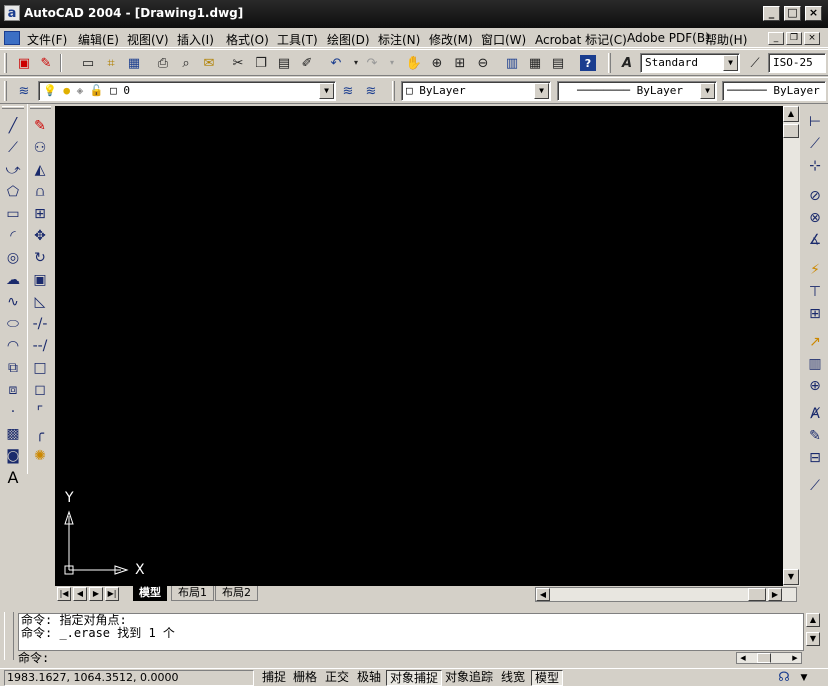 This screenshot has width=828, height=686. I want to click on menu-view: 视图(V), so click(148, 39).